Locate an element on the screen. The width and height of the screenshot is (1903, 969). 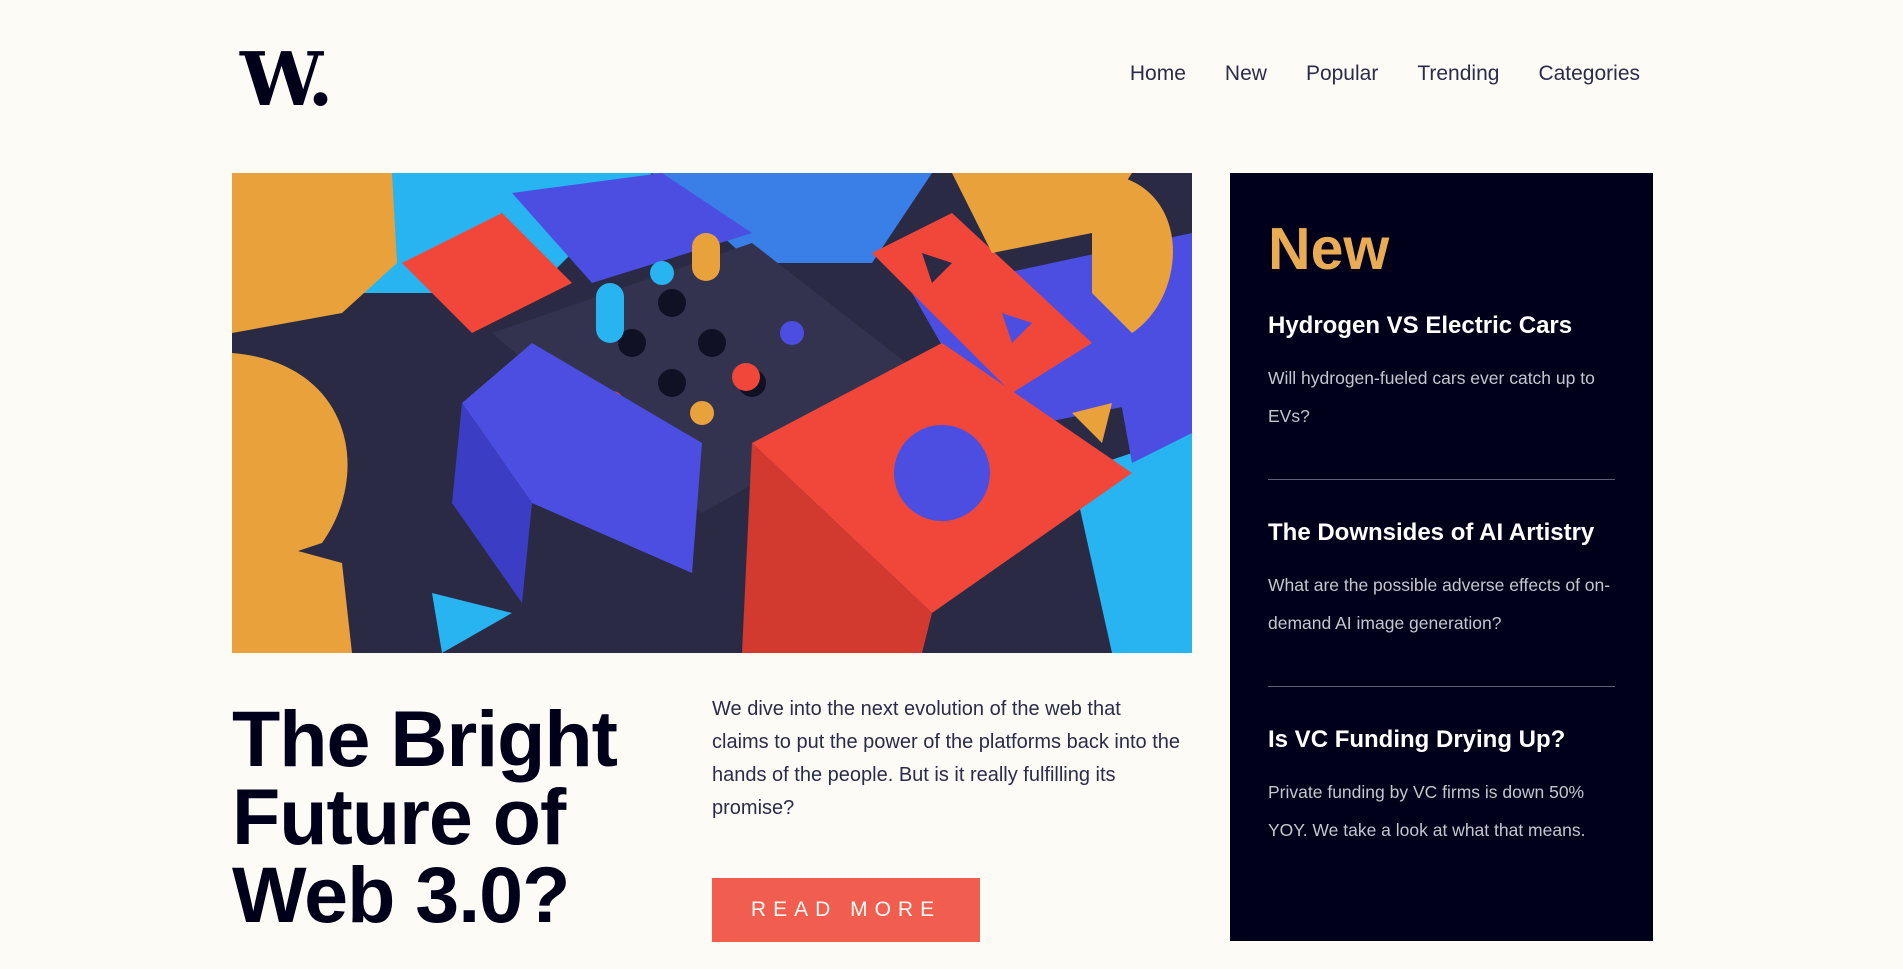
site-logo: W. is located at coordinates (286, 80).